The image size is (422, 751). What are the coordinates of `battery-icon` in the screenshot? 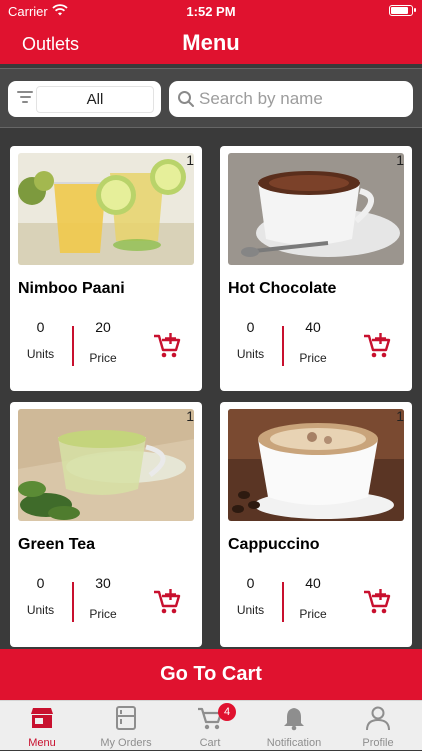 It's located at (402, 10).